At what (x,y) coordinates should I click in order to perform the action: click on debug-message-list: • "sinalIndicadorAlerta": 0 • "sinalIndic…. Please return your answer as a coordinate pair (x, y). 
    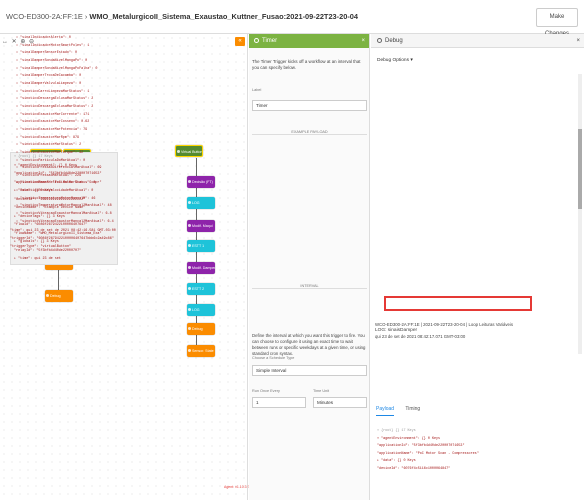
    Looking at the image, I should click on (107, 143).